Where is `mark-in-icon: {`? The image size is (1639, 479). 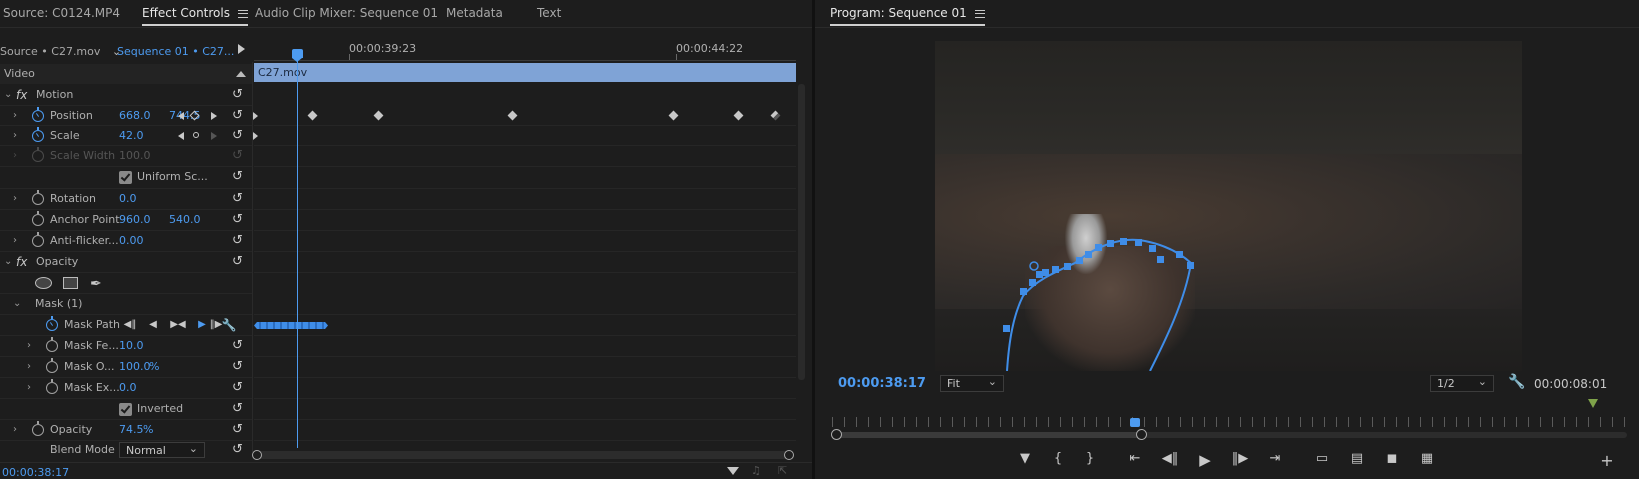
mark-in-icon: { is located at coordinates (1058, 458).